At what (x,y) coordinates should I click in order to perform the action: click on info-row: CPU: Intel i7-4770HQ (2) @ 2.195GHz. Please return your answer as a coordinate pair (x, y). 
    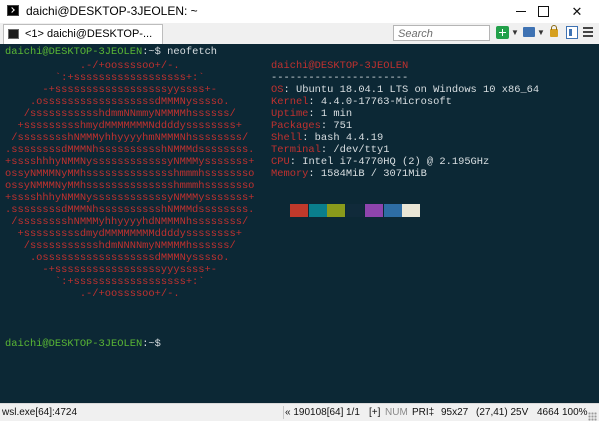
    Looking at the image, I should click on (380, 162).